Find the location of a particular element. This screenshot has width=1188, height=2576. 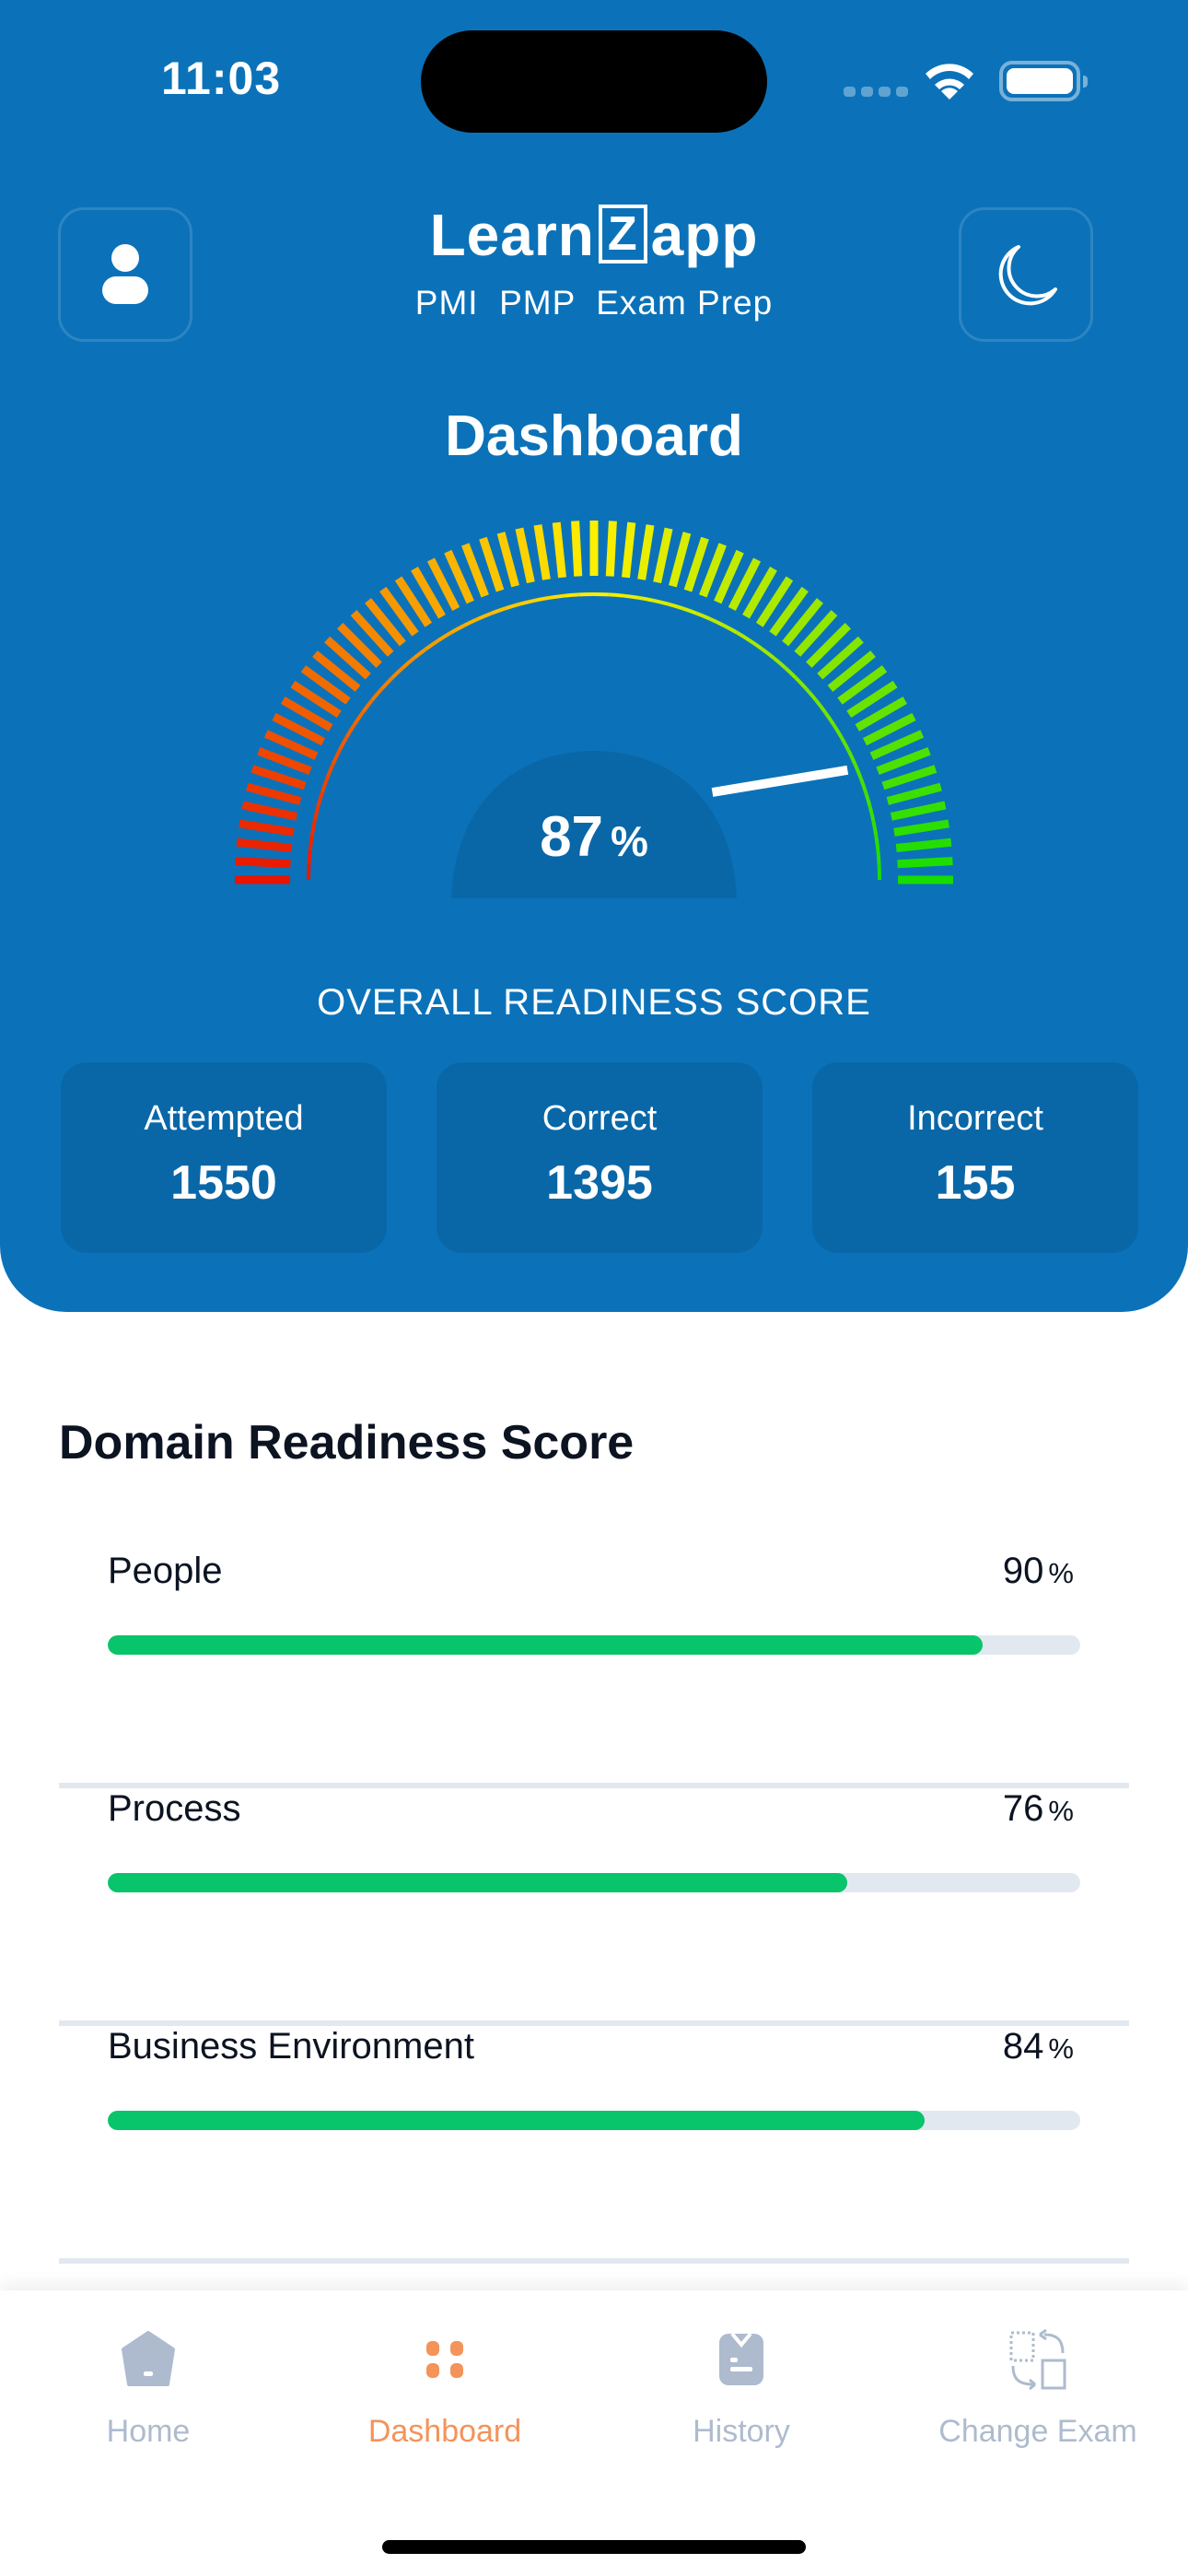

tab-label: Dashboard is located at coordinates (444, 2431).